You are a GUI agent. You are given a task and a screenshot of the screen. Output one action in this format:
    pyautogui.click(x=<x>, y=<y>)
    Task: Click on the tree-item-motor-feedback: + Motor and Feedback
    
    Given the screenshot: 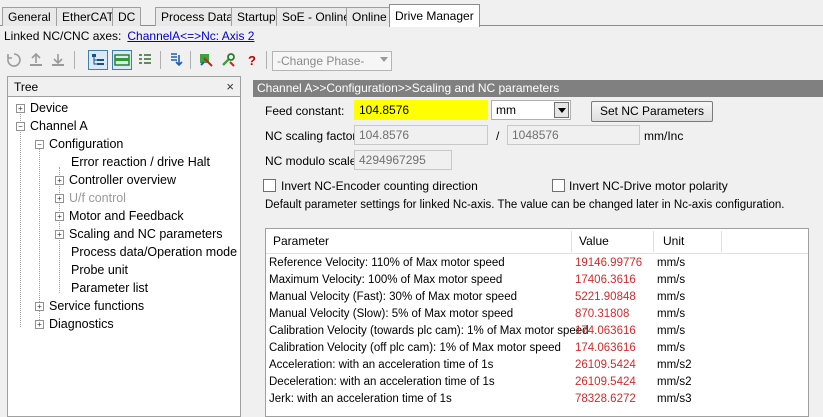 What is the action you would take?
    pyautogui.click(x=119, y=216)
    